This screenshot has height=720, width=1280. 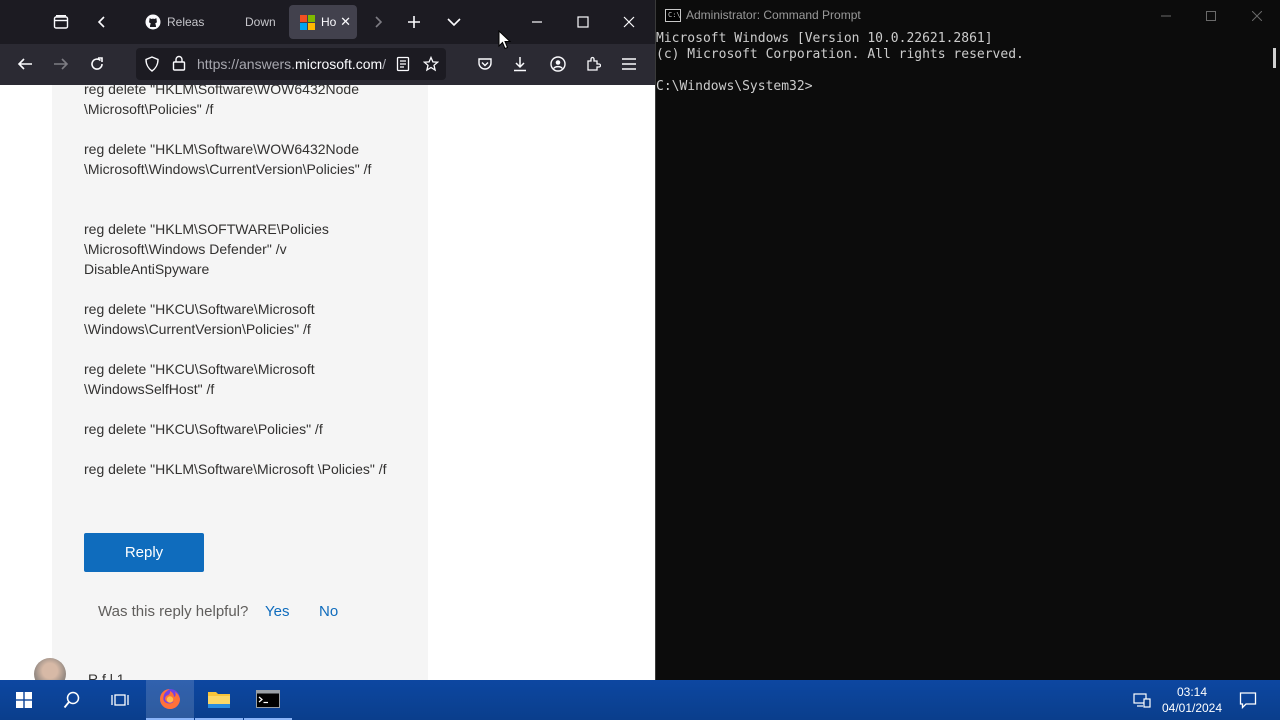 What do you see at coordinates (629, 22) in the screenshot?
I see `close-window-icon` at bounding box center [629, 22].